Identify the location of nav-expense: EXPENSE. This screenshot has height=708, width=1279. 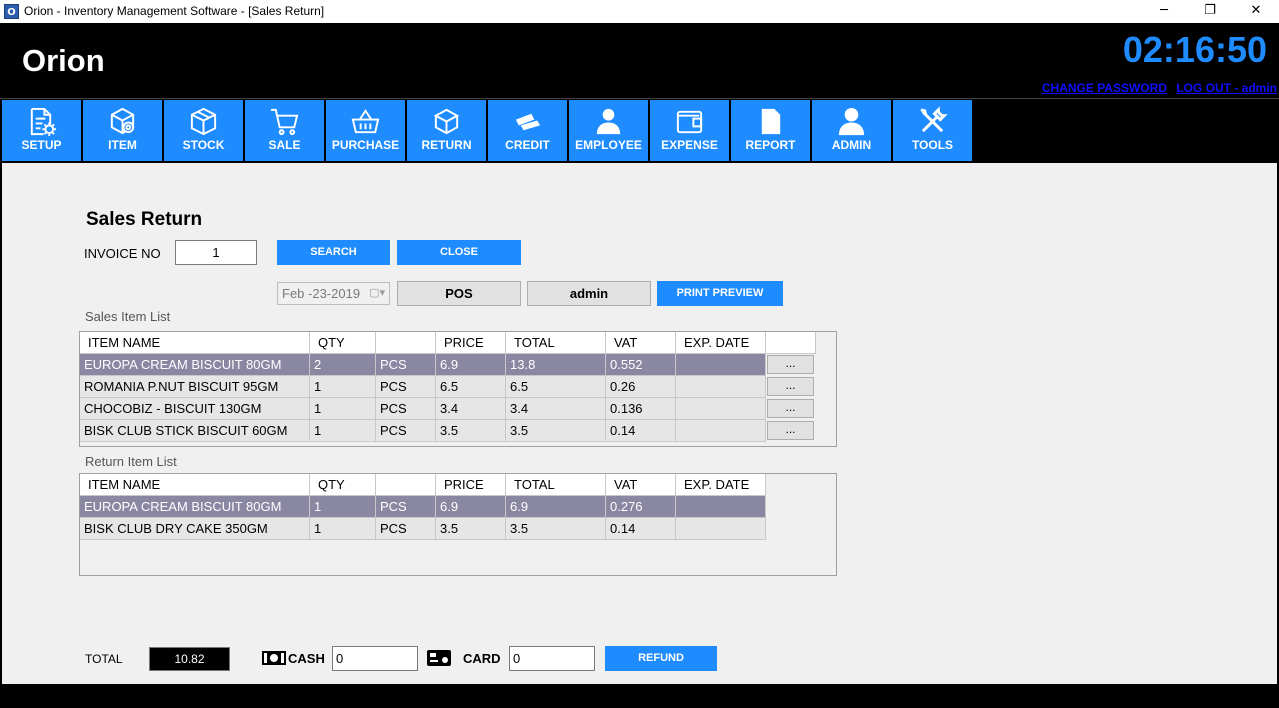
(689, 130).